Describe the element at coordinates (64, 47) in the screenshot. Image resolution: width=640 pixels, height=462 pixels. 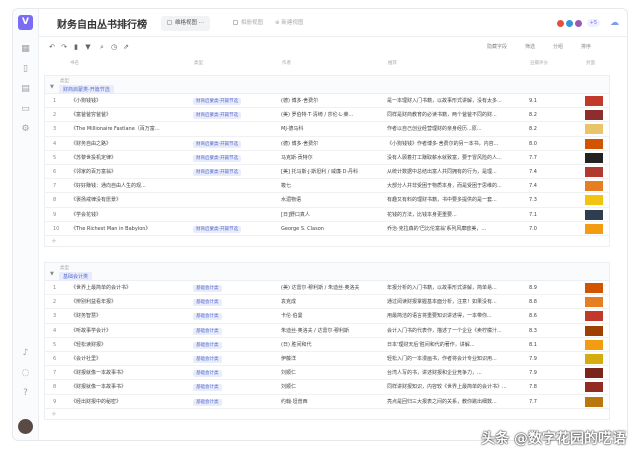
I see `redo-icon: ↷` at that location.